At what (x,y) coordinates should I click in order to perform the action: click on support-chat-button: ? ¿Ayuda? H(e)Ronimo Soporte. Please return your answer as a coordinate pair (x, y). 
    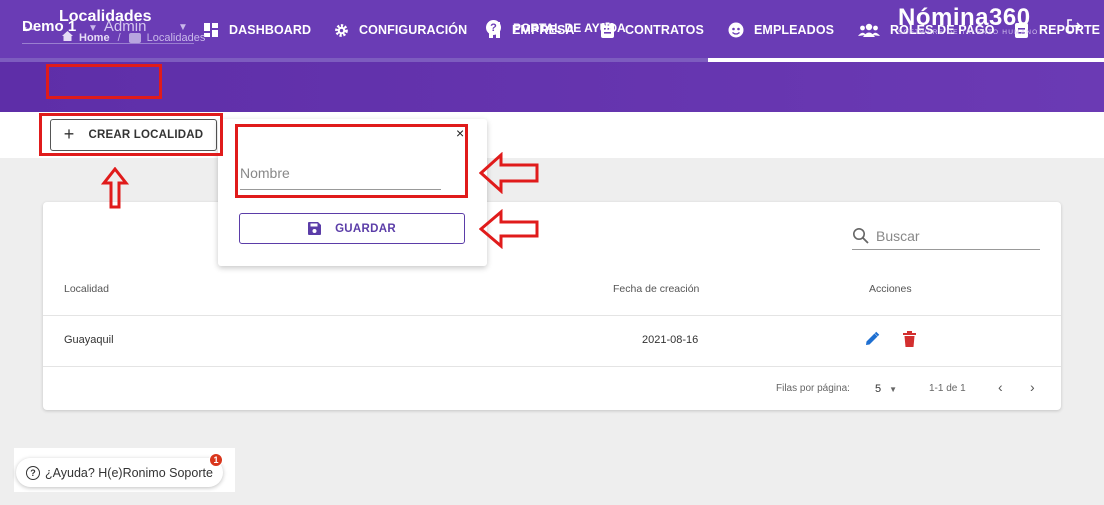
    Looking at the image, I should click on (119, 472).